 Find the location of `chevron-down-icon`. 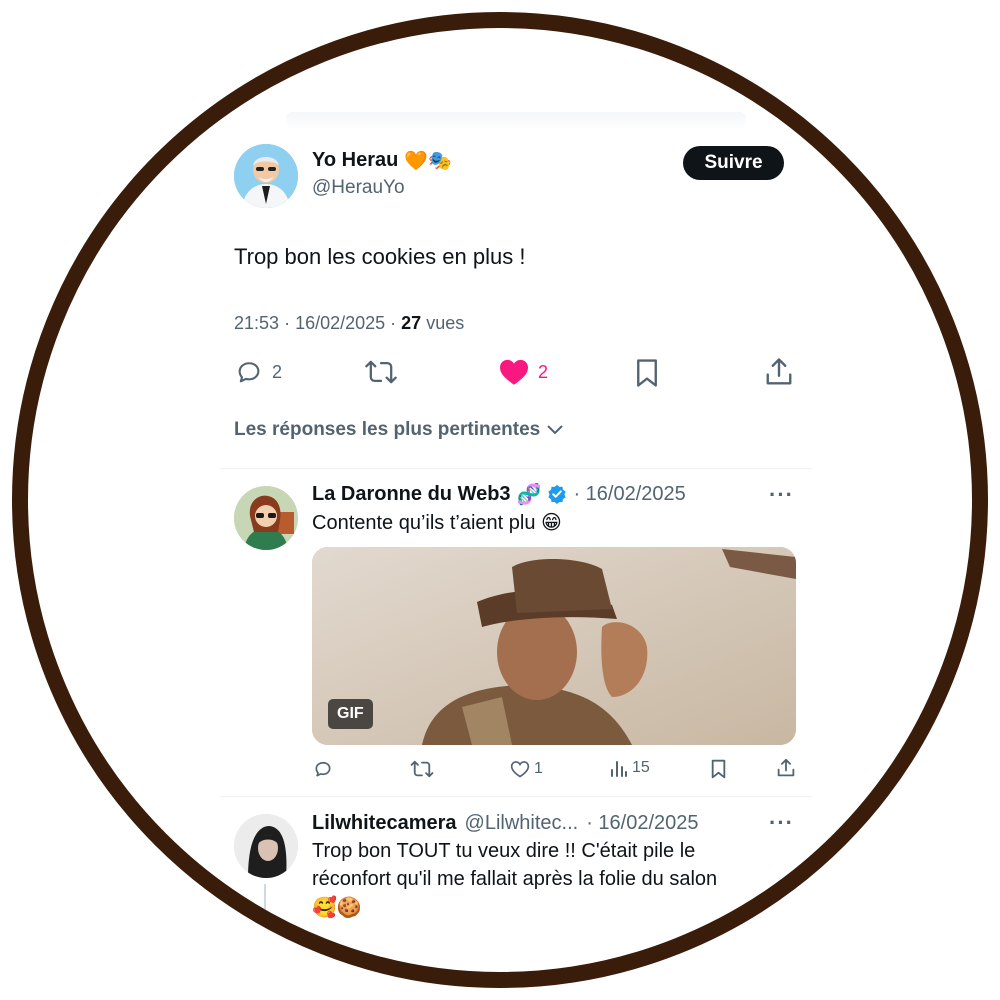

chevron-down-icon is located at coordinates (555, 430).